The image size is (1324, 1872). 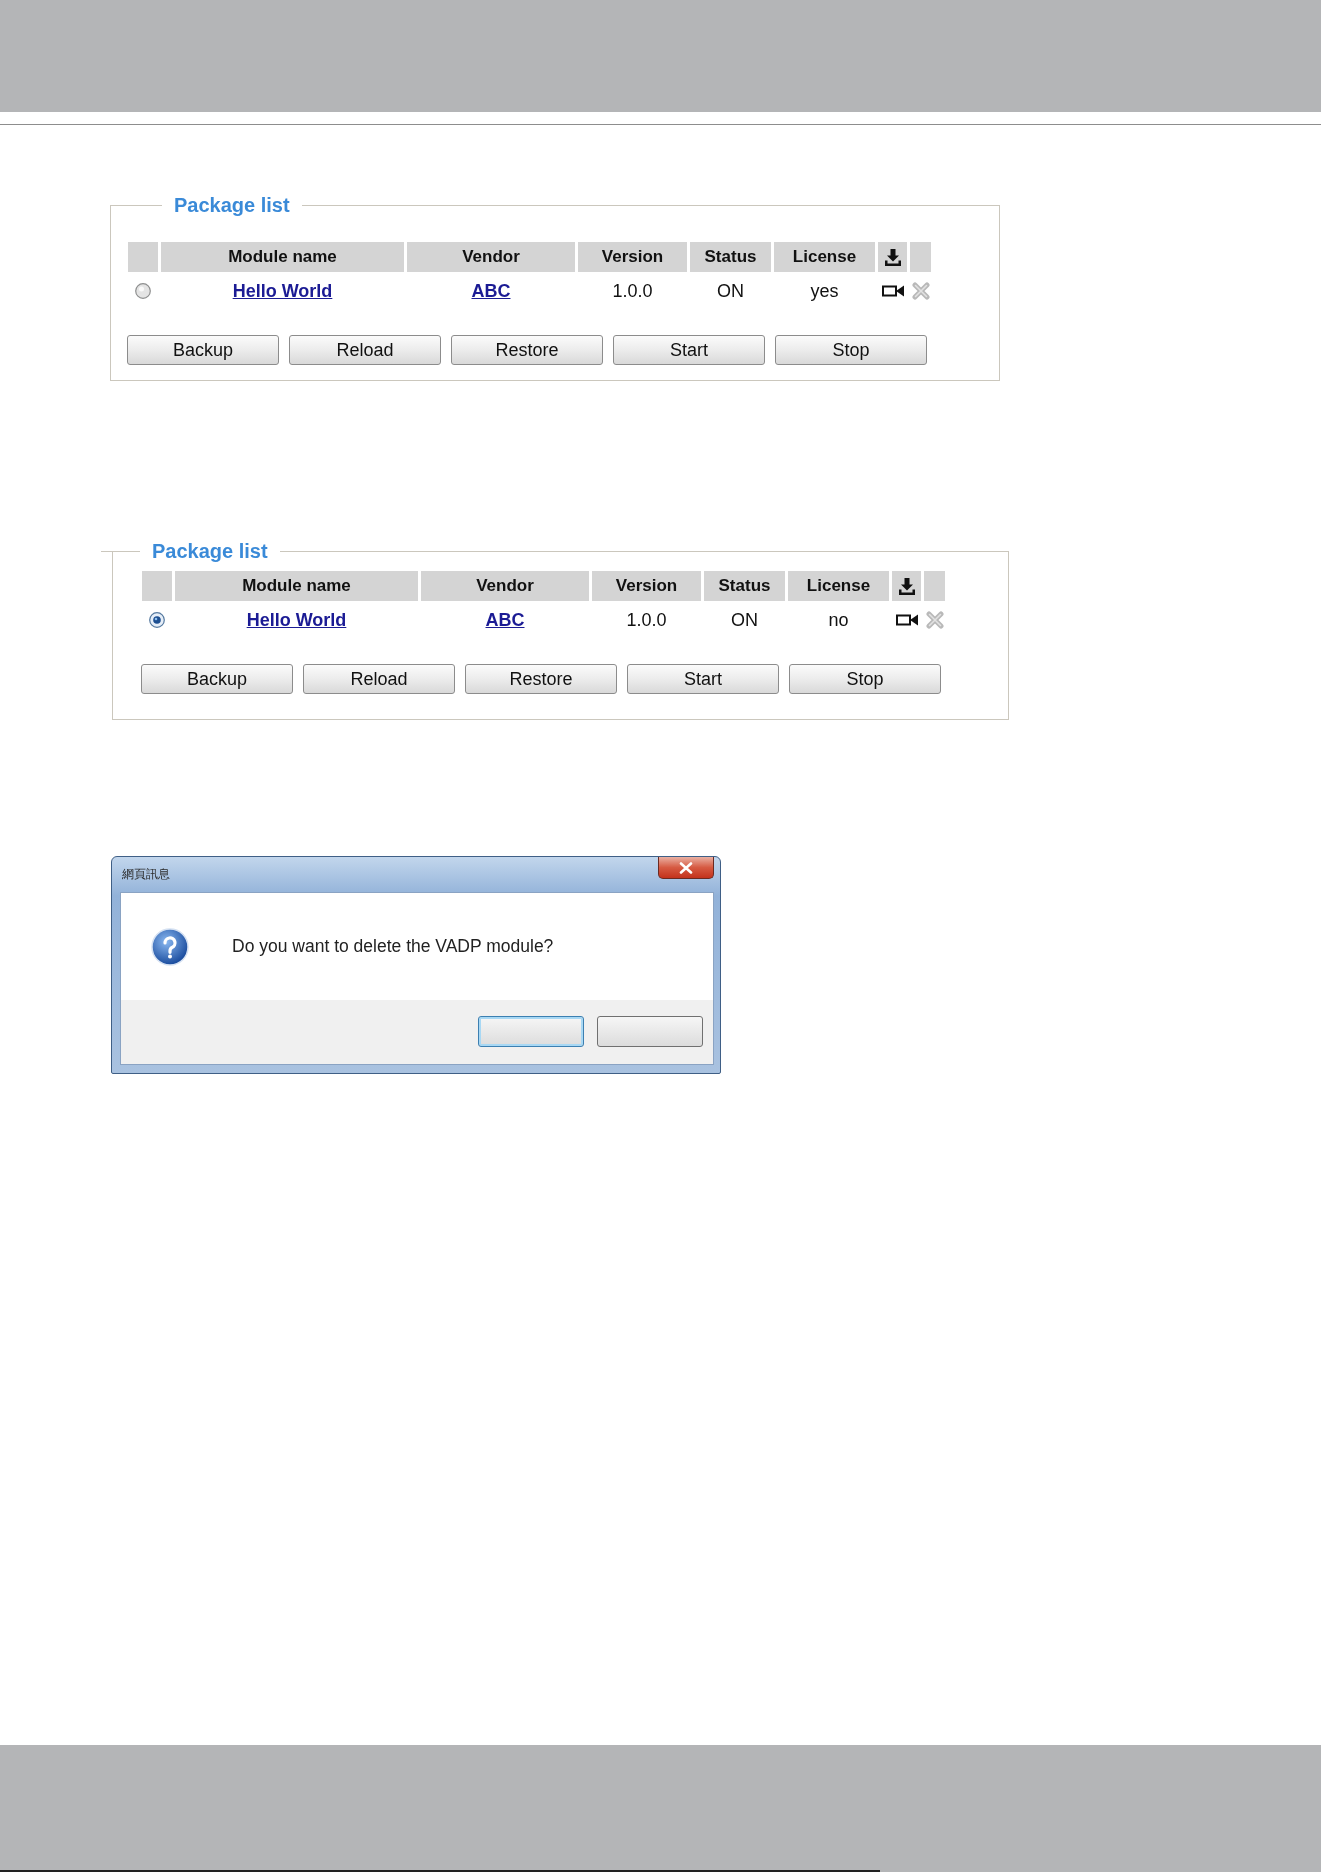 What do you see at coordinates (838, 620) in the screenshot?
I see `license-text: no` at bounding box center [838, 620].